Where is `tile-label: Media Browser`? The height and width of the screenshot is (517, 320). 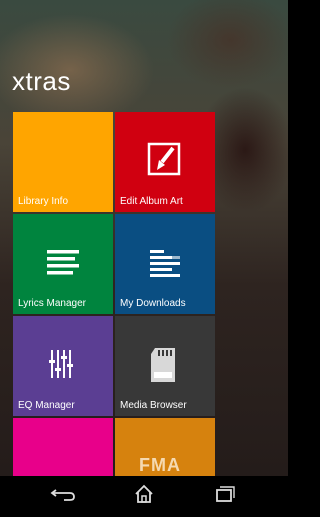 tile-label: Media Browser is located at coordinates (153, 405).